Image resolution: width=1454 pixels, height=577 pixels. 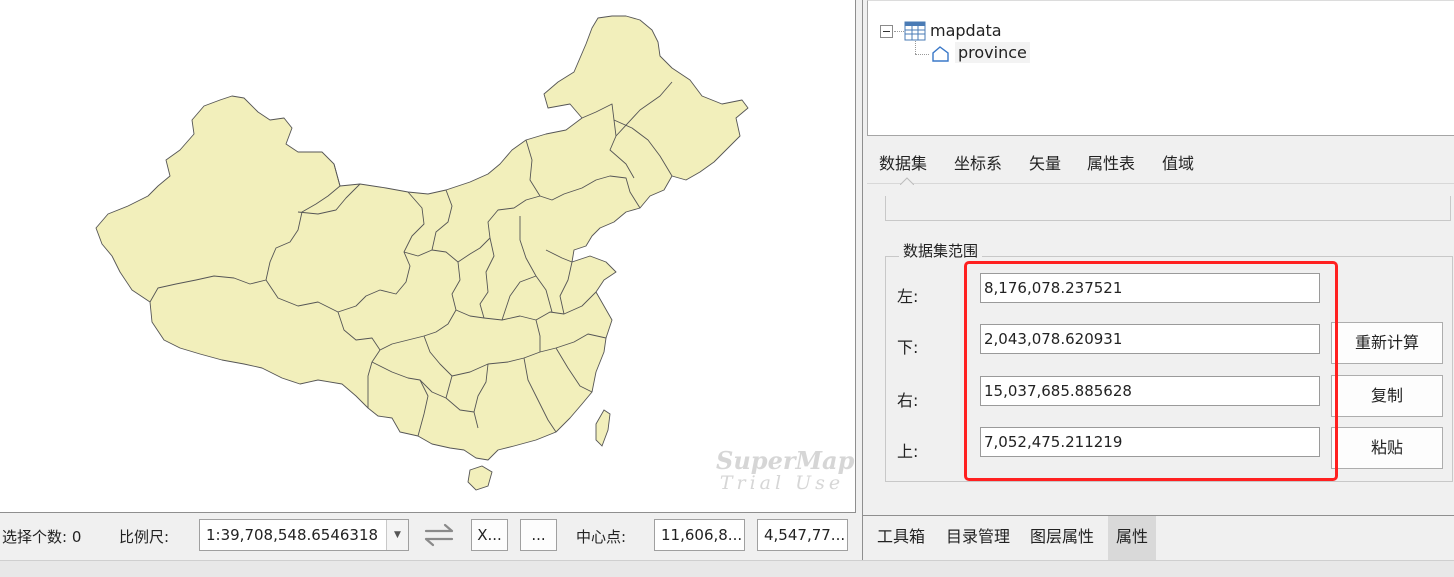 What do you see at coordinates (1150, 288) in the screenshot?
I see `left-value-field: 8,176,078.237521` at bounding box center [1150, 288].